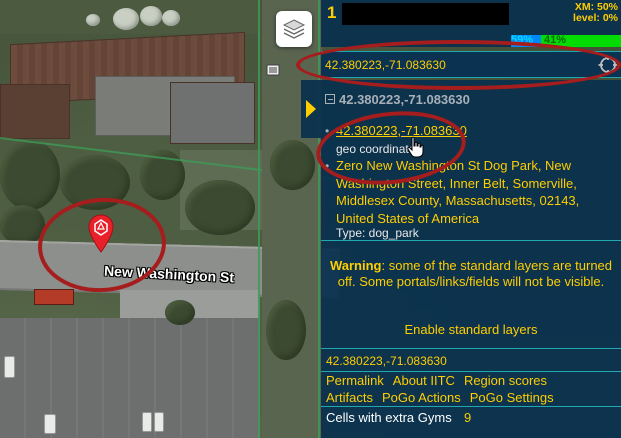  I want to click on layers-button, so click(294, 29).